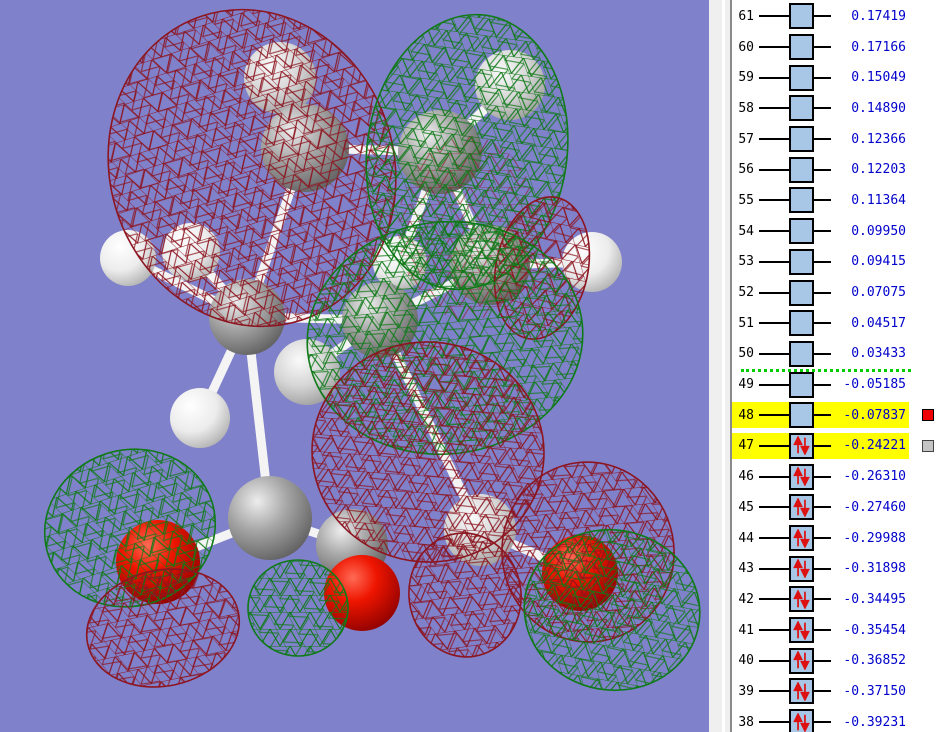 The height and width of the screenshot is (732, 945). I want to click on orbital-row-band: 45 -0.27460, so click(820, 507).